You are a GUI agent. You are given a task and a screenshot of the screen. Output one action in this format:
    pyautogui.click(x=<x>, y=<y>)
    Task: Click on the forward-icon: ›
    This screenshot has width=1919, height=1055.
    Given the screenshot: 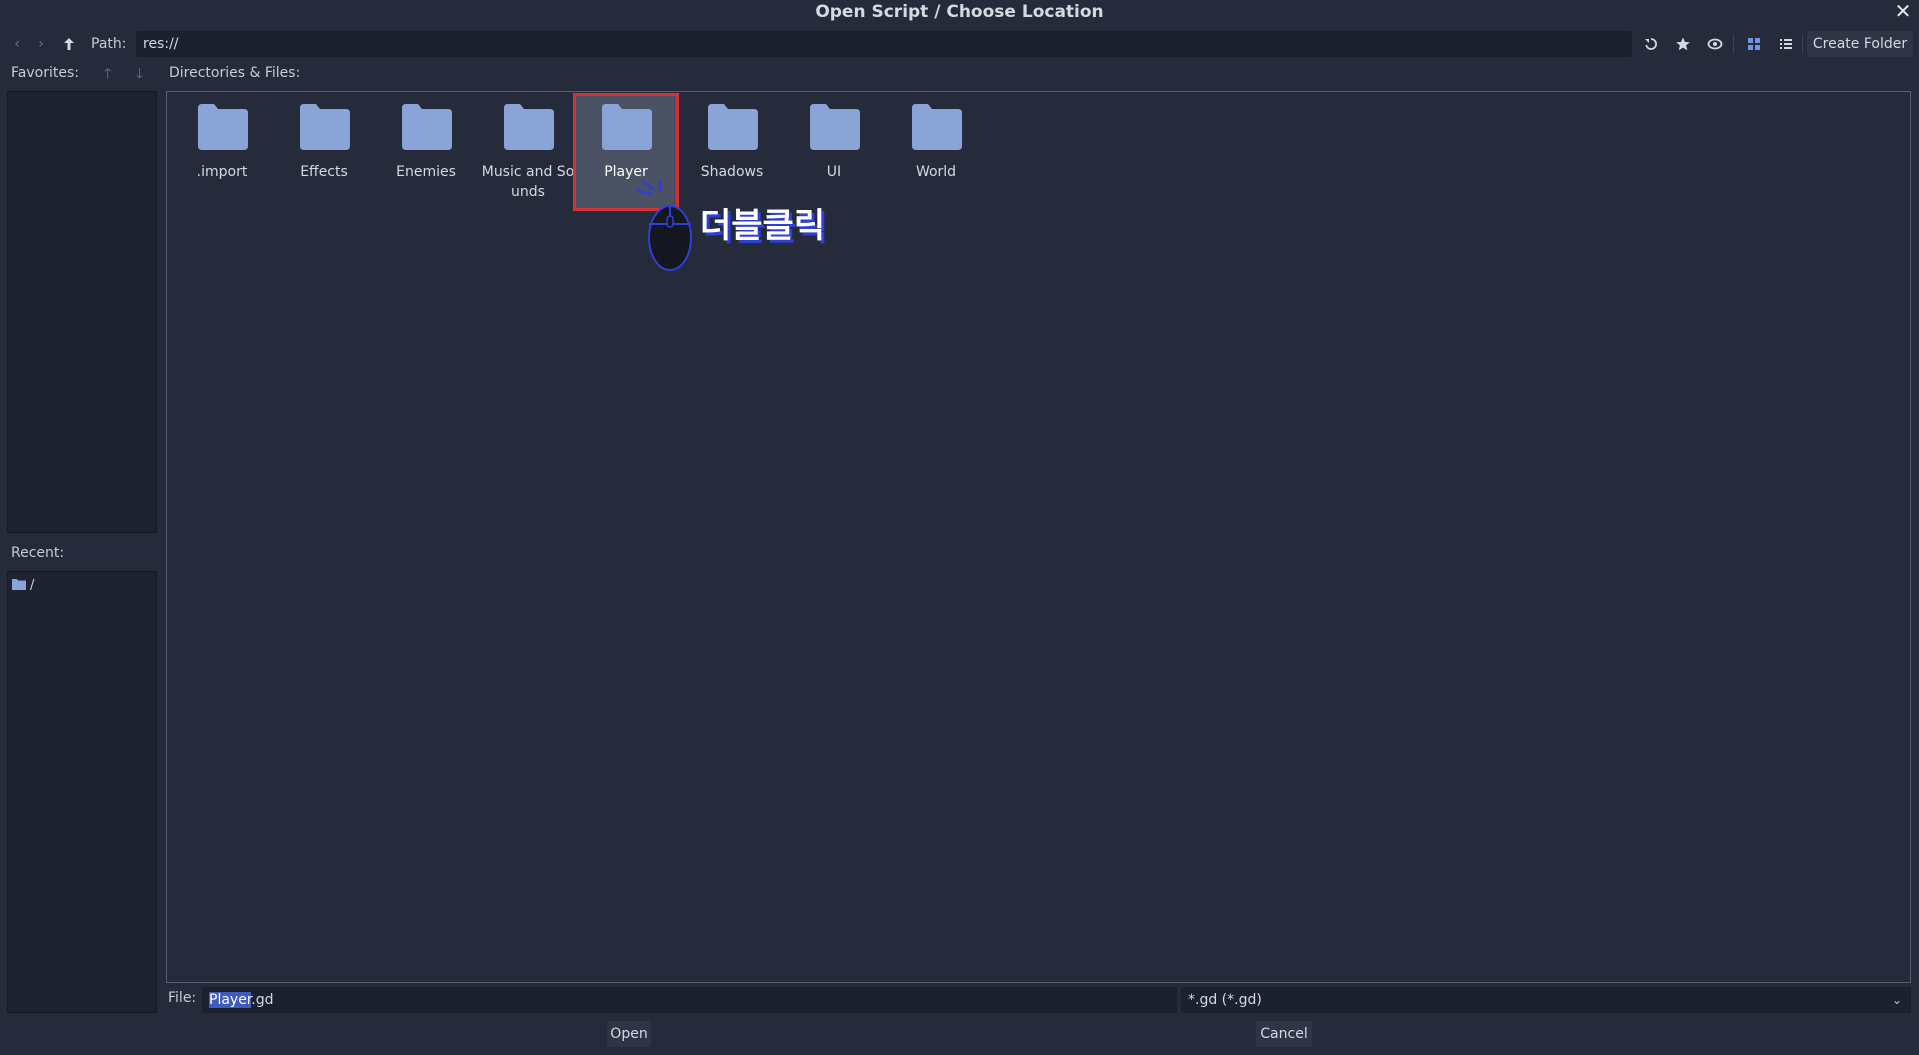 What is the action you would take?
    pyautogui.click(x=41, y=44)
    